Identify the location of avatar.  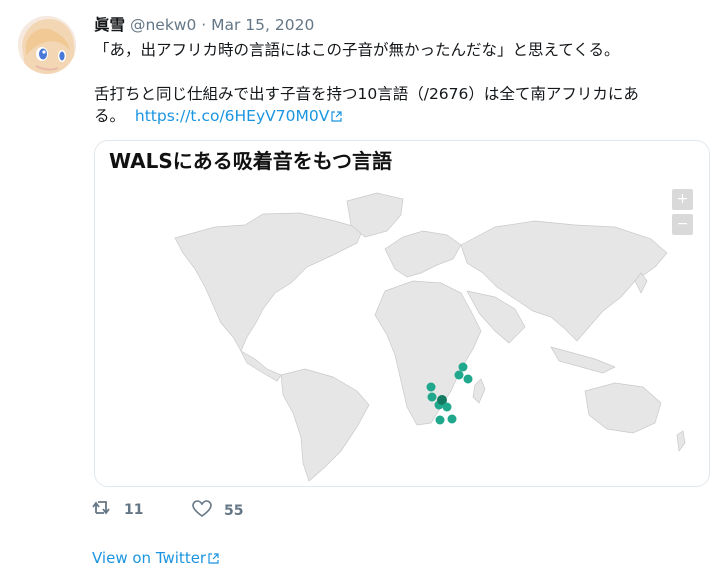
(47, 45).